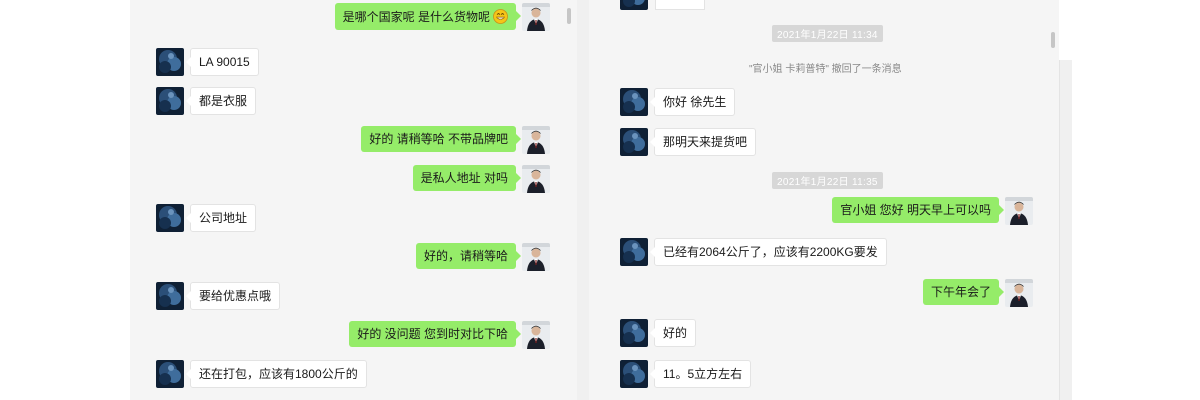  I want to click on message-incoming: 都是衣服, so click(206, 101).